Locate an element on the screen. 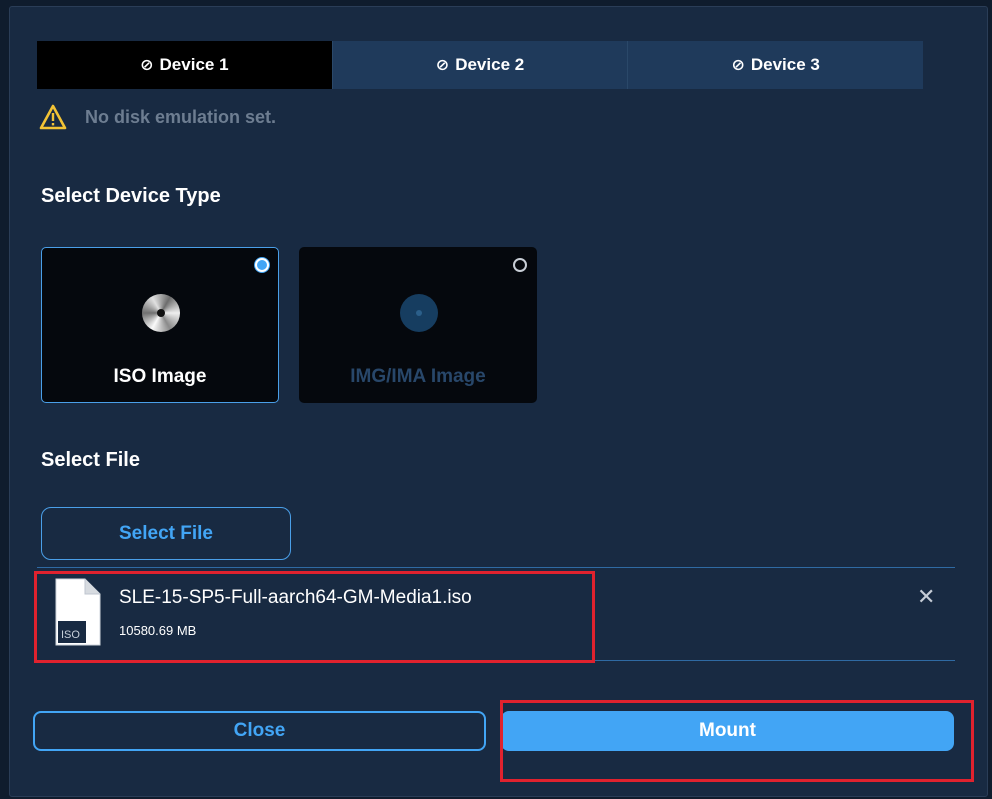  file-name: SLE-15-SP5-Full-aarch64-GM-Media1.iso is located at coordinates (295, 597).